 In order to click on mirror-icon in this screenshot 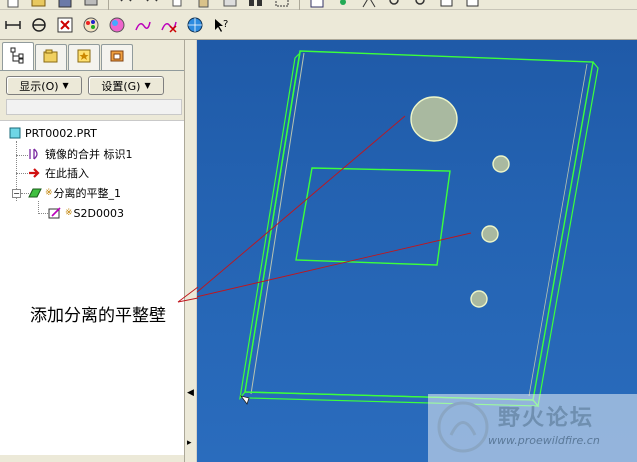, I will do `click(35, 154)`.